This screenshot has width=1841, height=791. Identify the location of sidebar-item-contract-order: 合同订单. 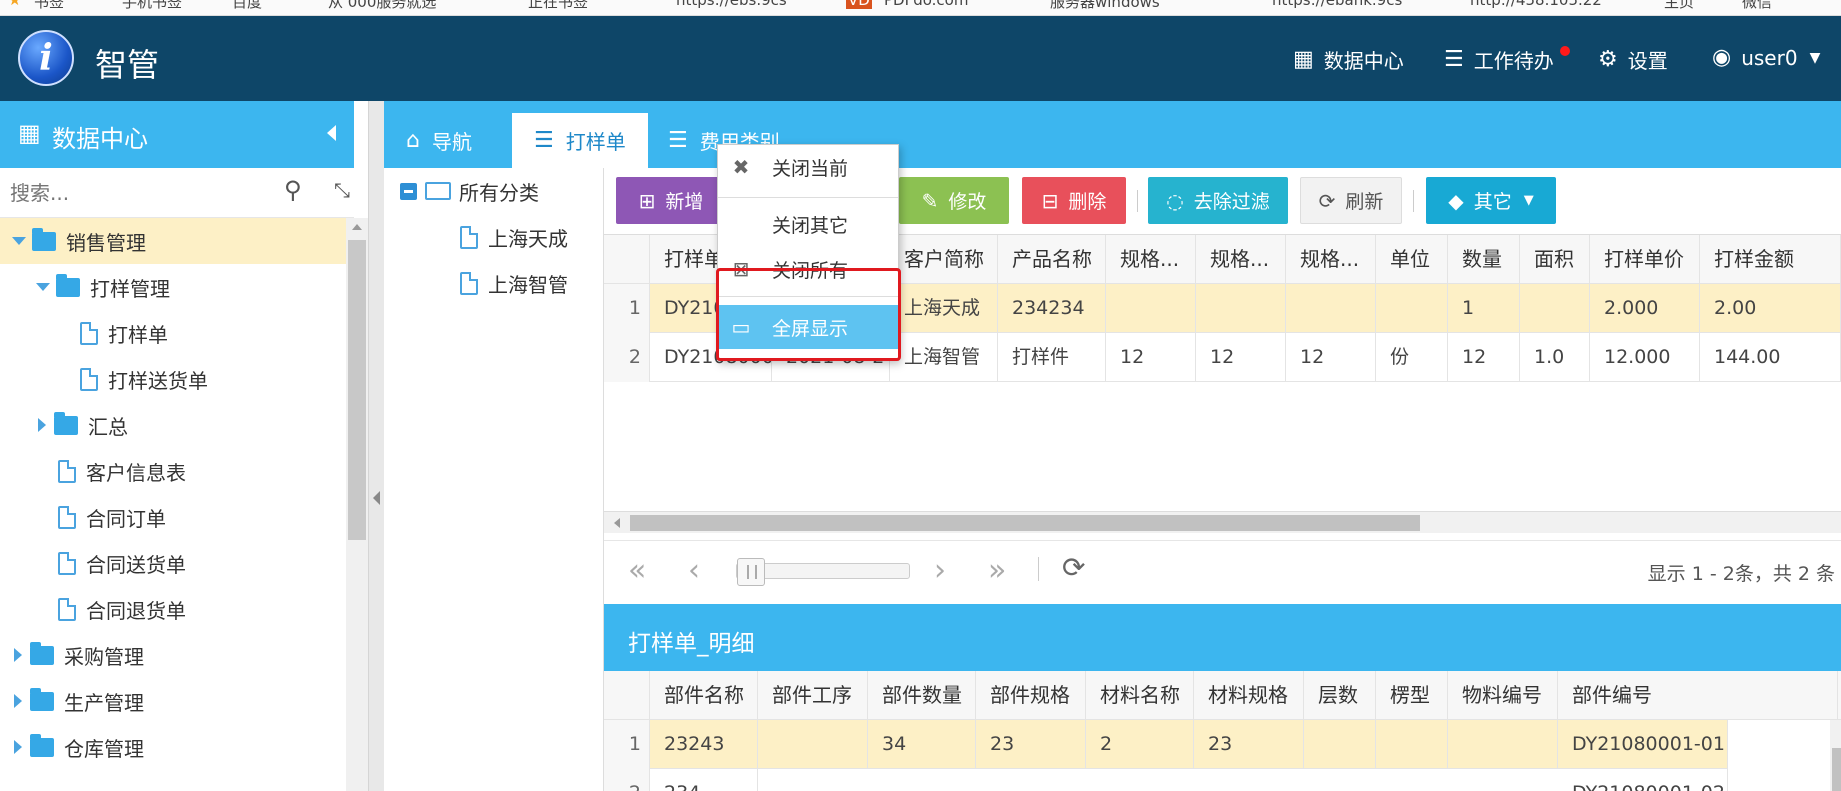
(112, 517).